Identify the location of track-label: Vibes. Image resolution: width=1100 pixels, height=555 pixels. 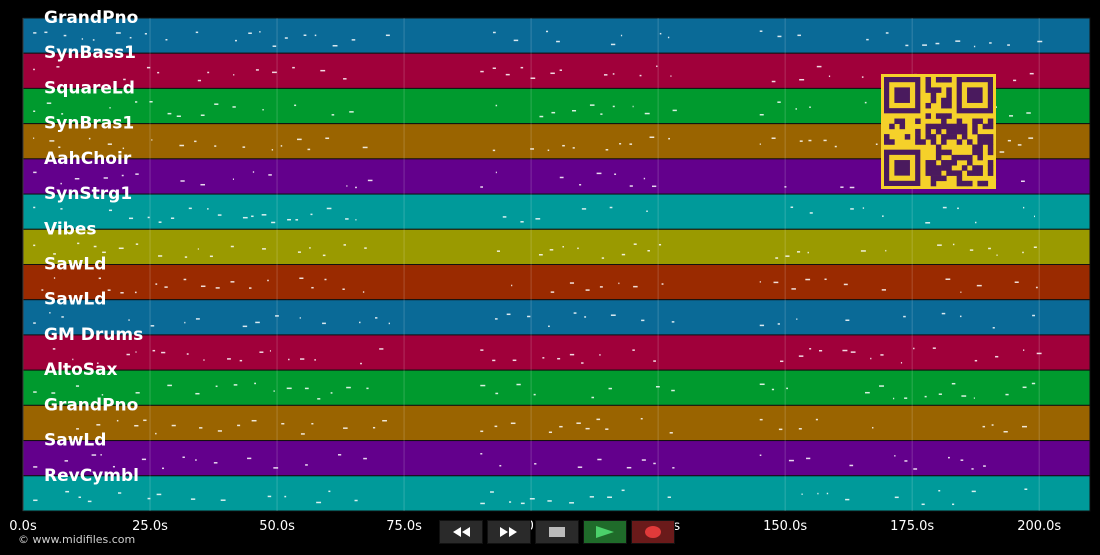
(70, 229).